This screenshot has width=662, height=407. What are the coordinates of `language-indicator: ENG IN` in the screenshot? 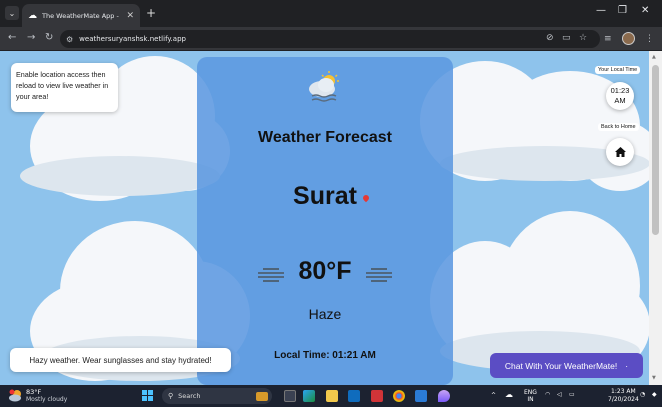 It's located at (530, 396).